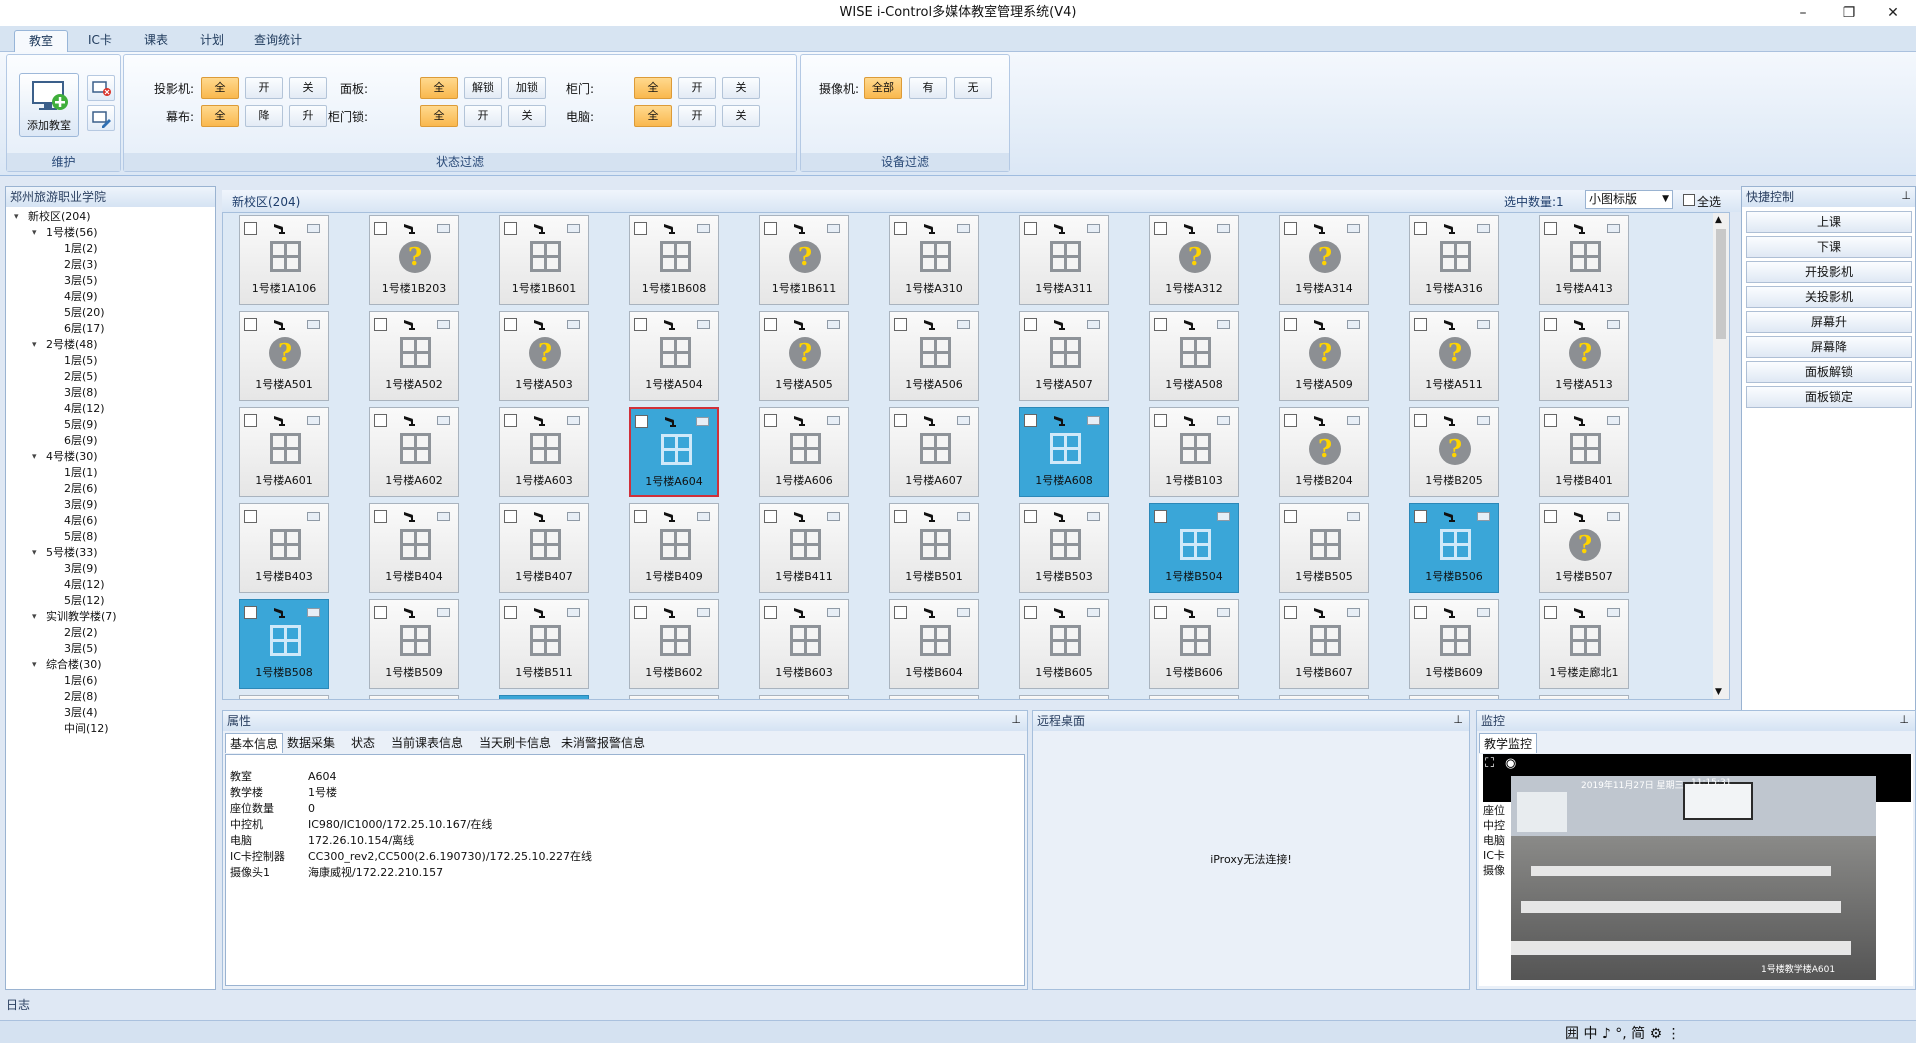 This screenshot has height=1043, width=1916. Describe the element at coordinates (1324, 260) in the screenshot. I see `room-tile: ? 1号楼A314` at that location.